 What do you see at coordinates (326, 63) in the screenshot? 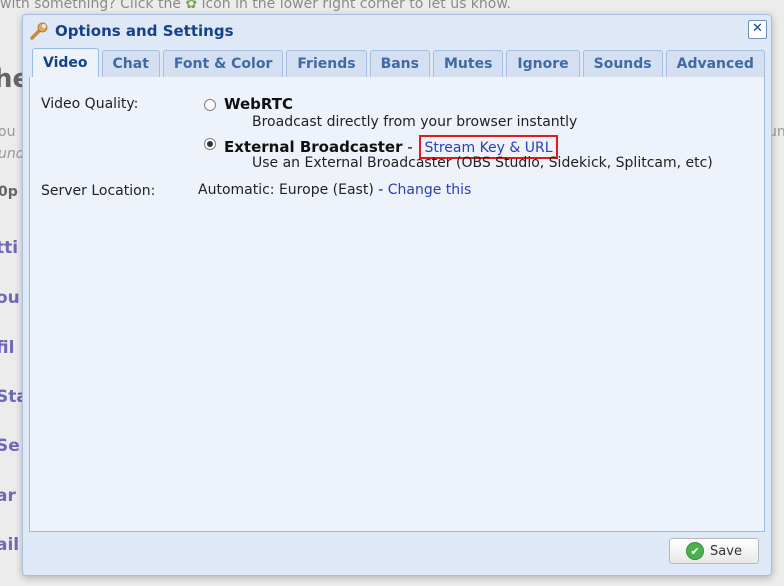
I see `tab-friends: Friends` at bounding box center [326, 63].